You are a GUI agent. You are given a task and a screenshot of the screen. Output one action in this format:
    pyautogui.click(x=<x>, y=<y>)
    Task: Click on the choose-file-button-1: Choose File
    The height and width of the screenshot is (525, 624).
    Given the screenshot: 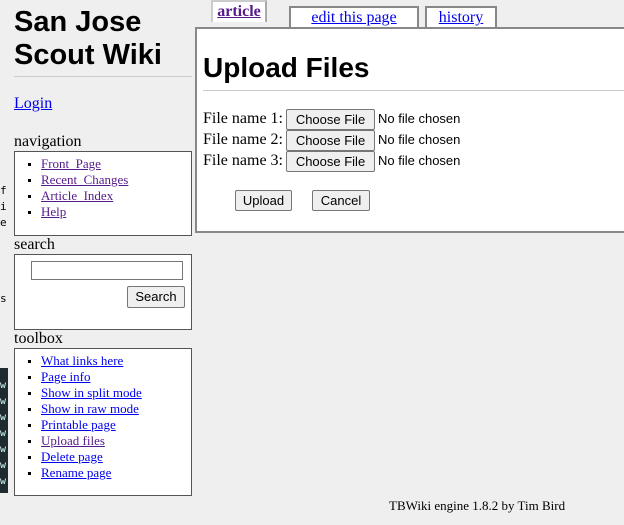 What is the action you would take?
    pyautogui.click(x=330, y=119)
    